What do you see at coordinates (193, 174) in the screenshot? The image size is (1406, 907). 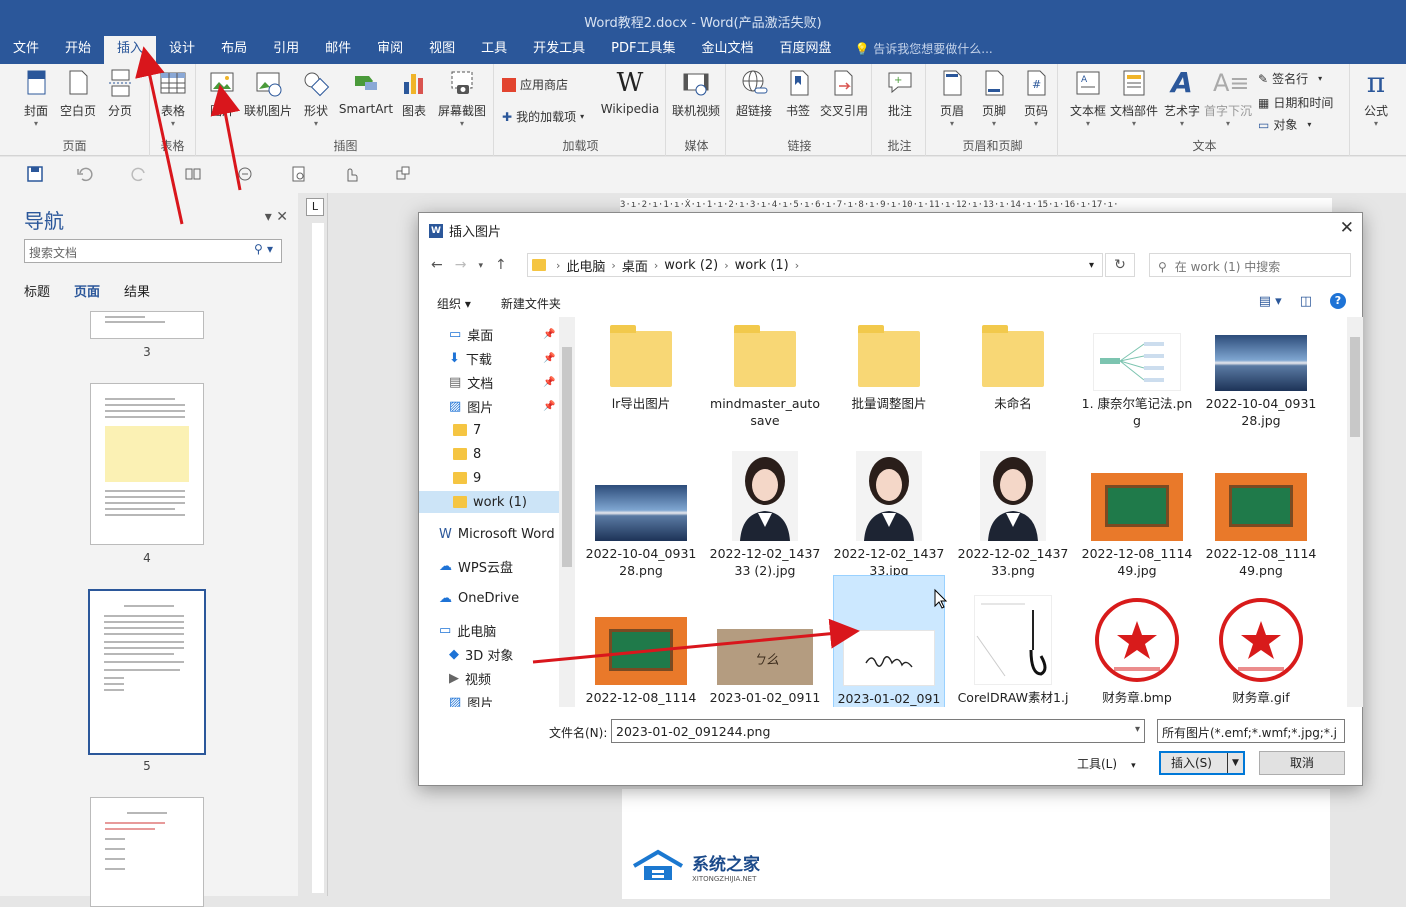 I see `columns-icon` at bounding box center [193, 174].